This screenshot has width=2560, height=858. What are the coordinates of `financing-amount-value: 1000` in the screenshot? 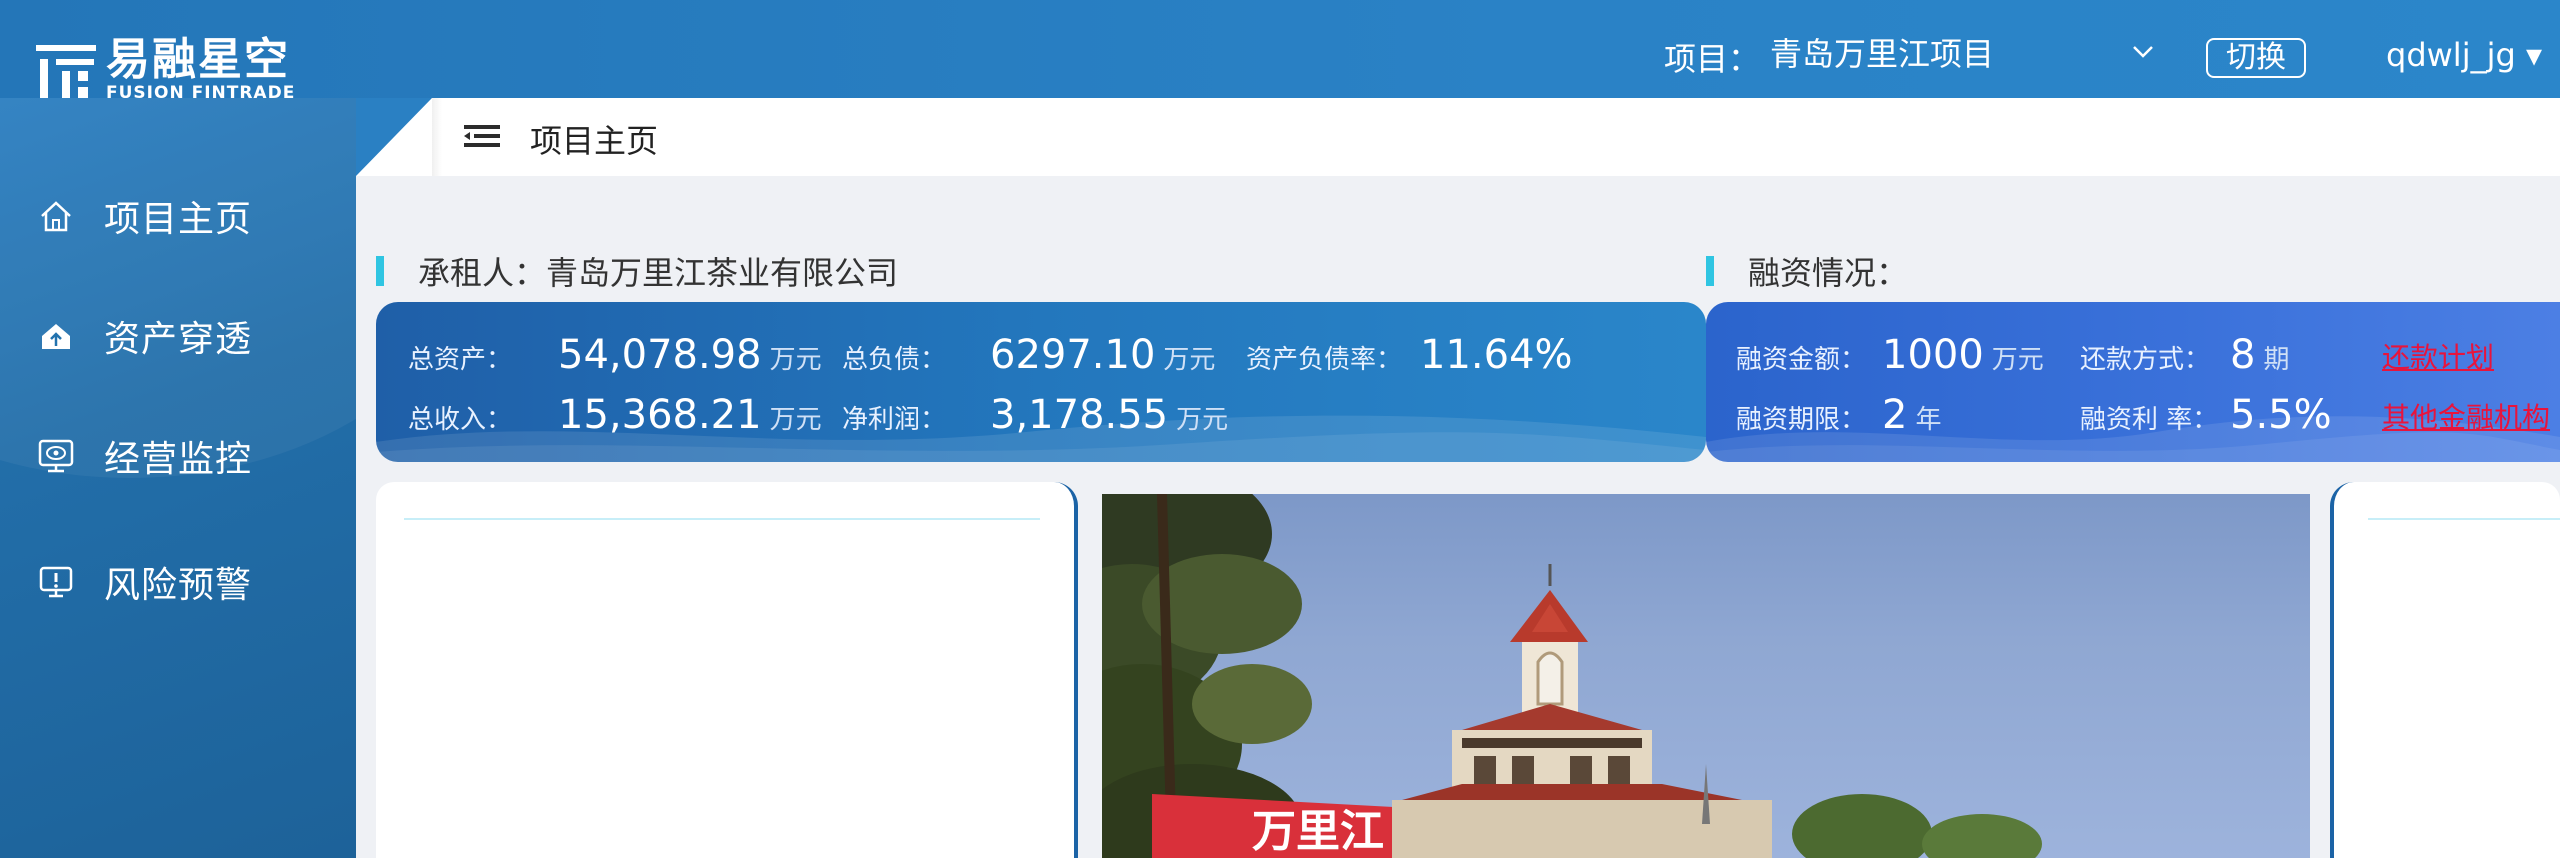 It's located at (1933, 355).